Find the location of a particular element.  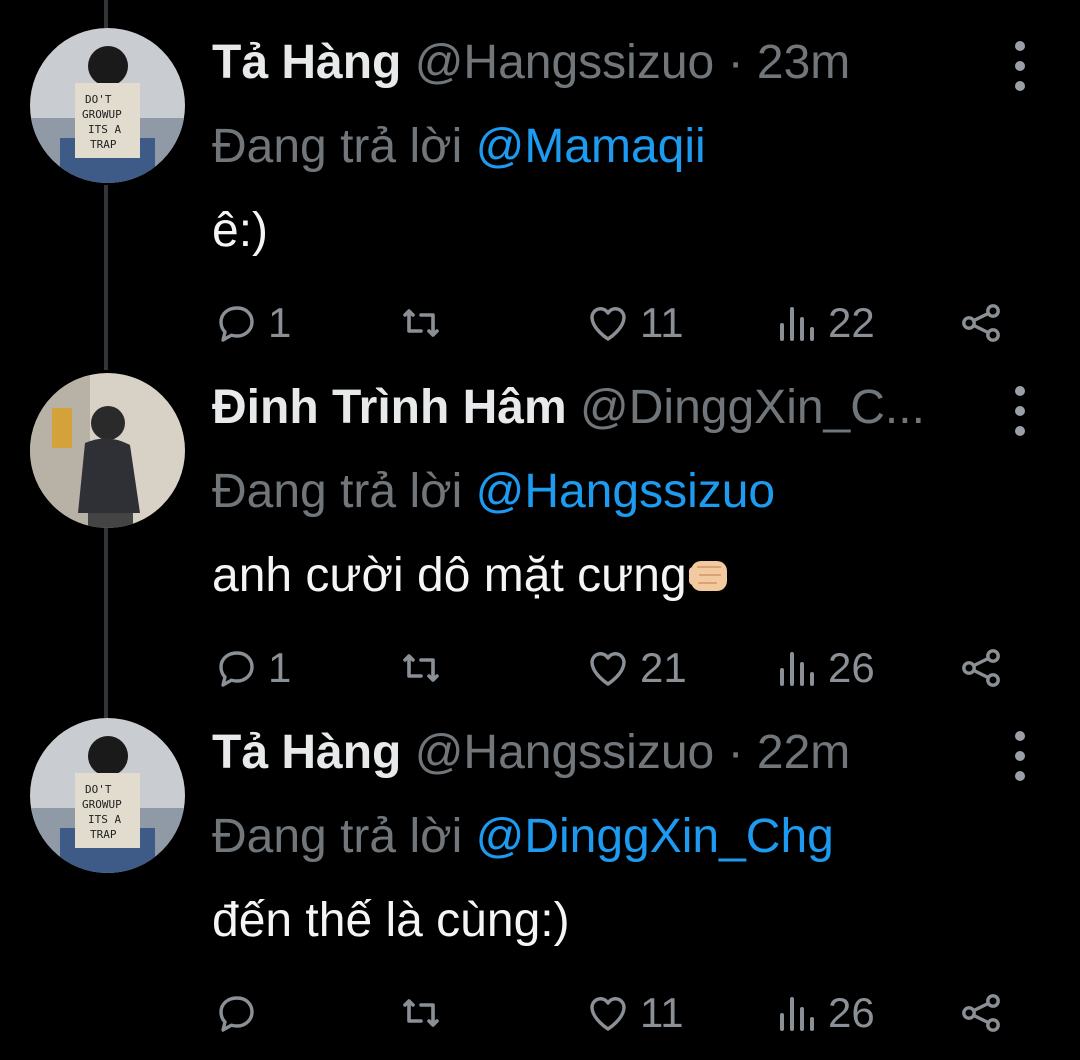

tweet-text: đến thế là cùng:) is located at coordinates (391, 920).